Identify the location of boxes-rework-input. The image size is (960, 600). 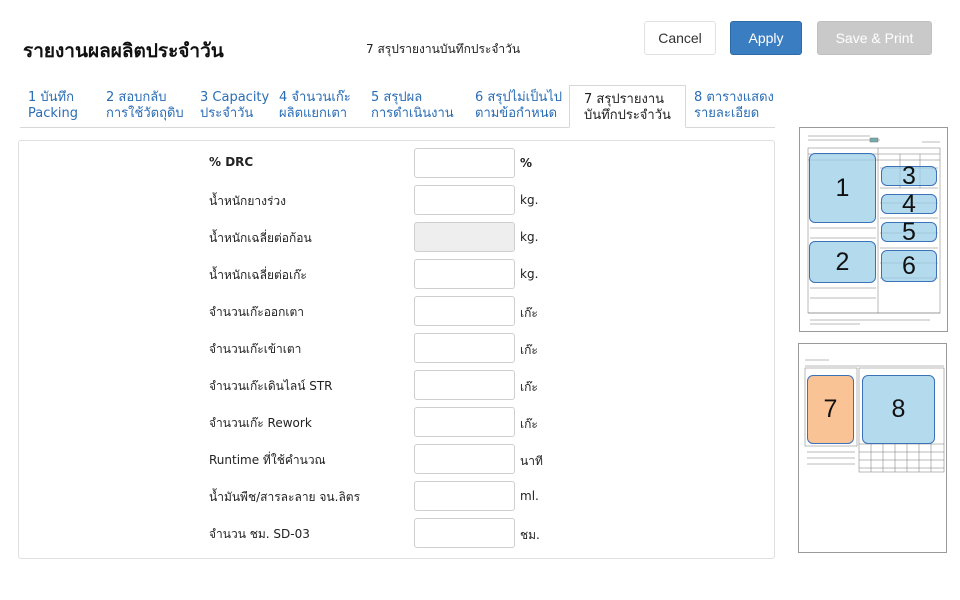
(464, 422).